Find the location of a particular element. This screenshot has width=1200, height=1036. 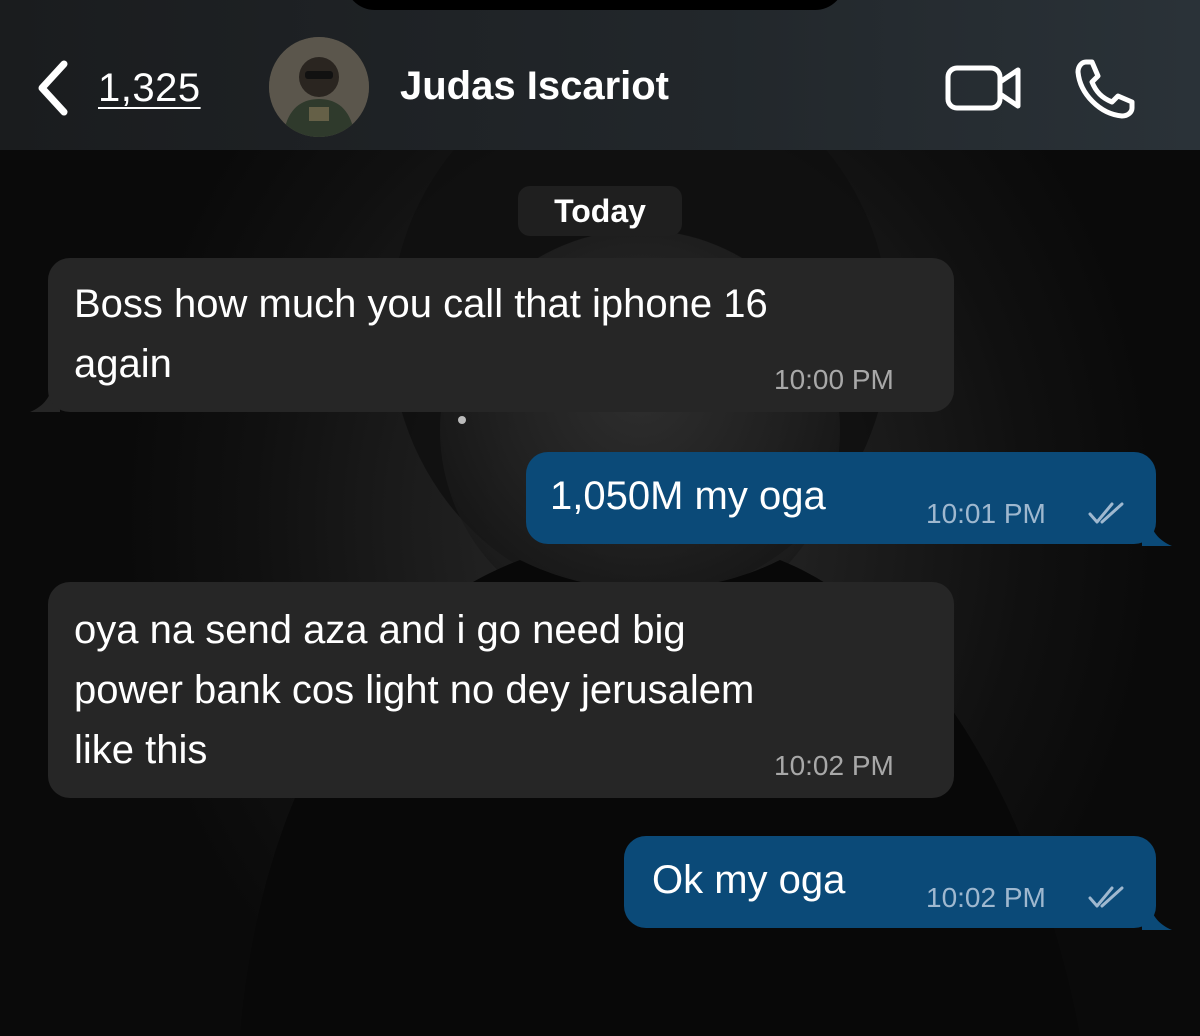

message-timestamp: 10:01 PM is located at coordinates (986, 513).